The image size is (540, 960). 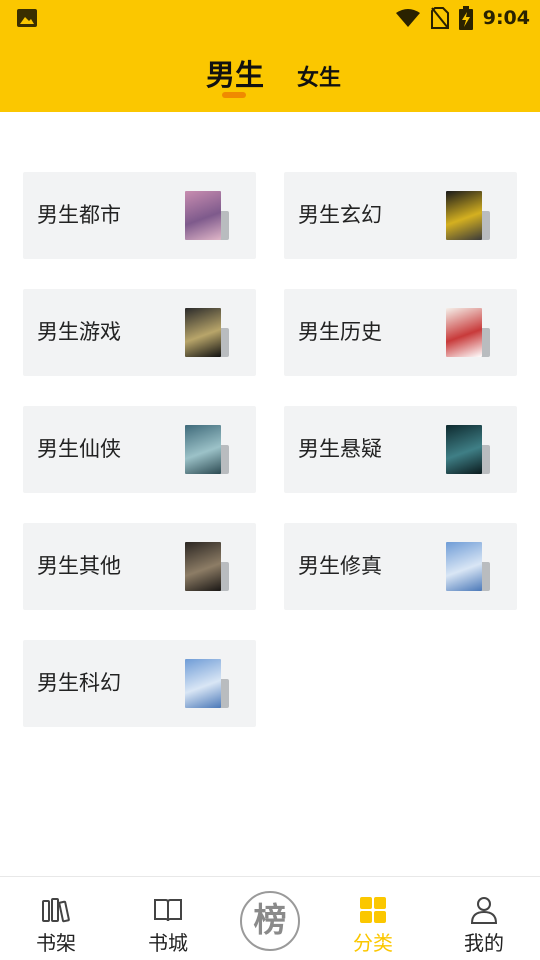 I want to click on battery-charging-icon, so click(x=465, y=18).